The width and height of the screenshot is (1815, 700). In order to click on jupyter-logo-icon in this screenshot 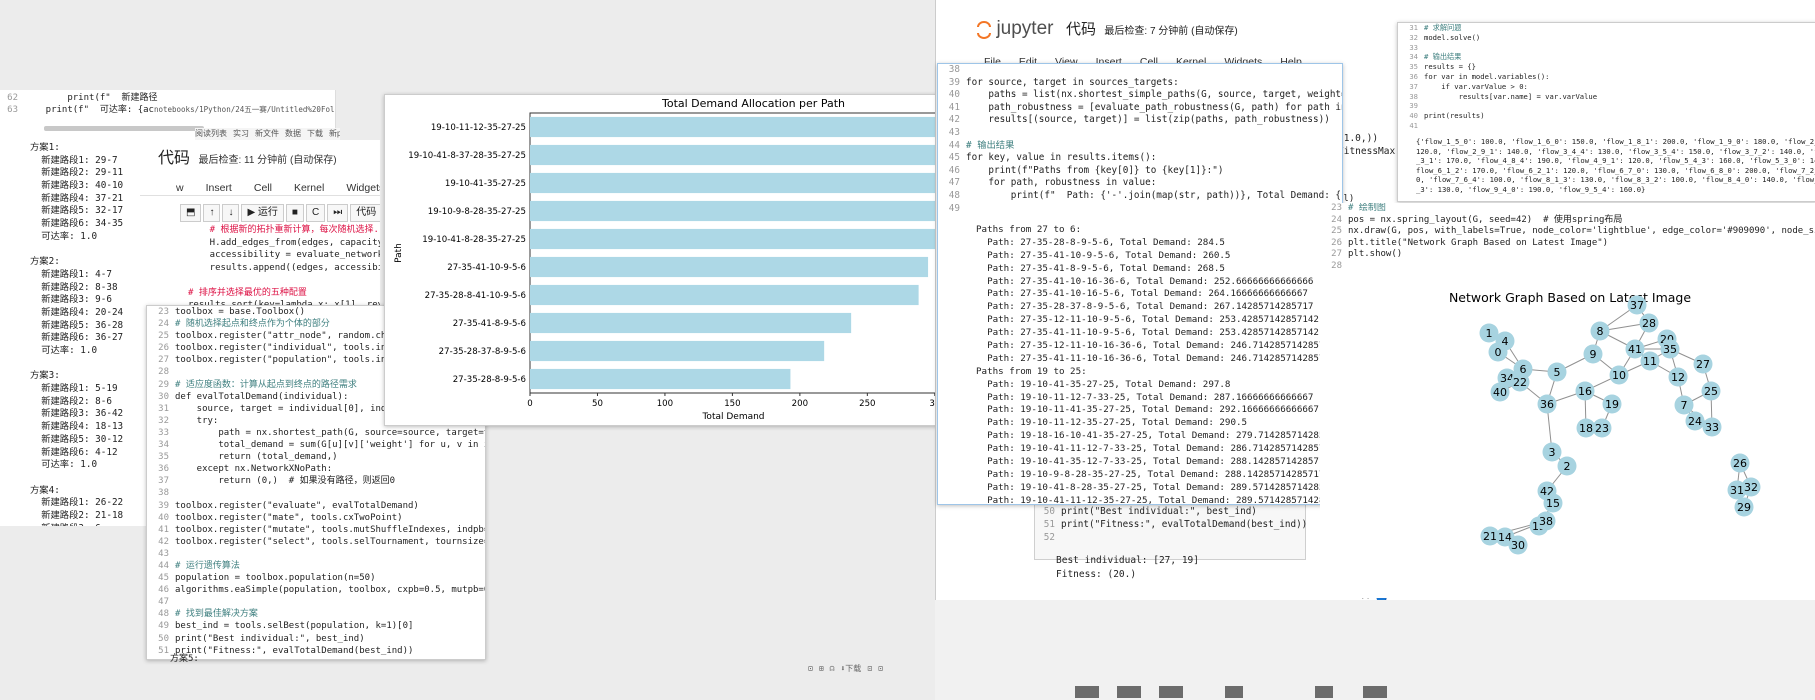, I will do `click(984, 29)`.